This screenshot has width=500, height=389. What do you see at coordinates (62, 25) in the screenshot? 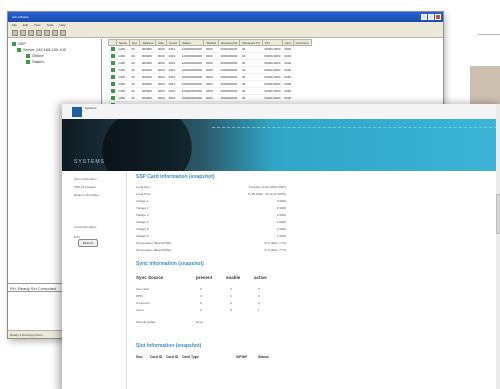
I see `menu-help: Help` at bounding box center [62, 25].